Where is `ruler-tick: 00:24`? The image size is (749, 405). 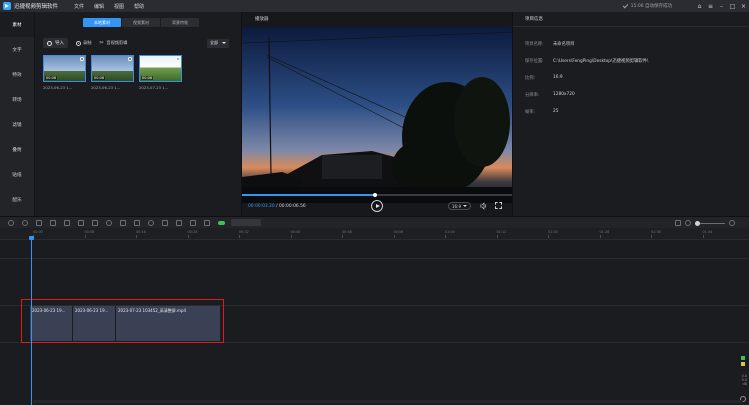
ruler-tick: 00:24 is located at coordinates (192, 234).